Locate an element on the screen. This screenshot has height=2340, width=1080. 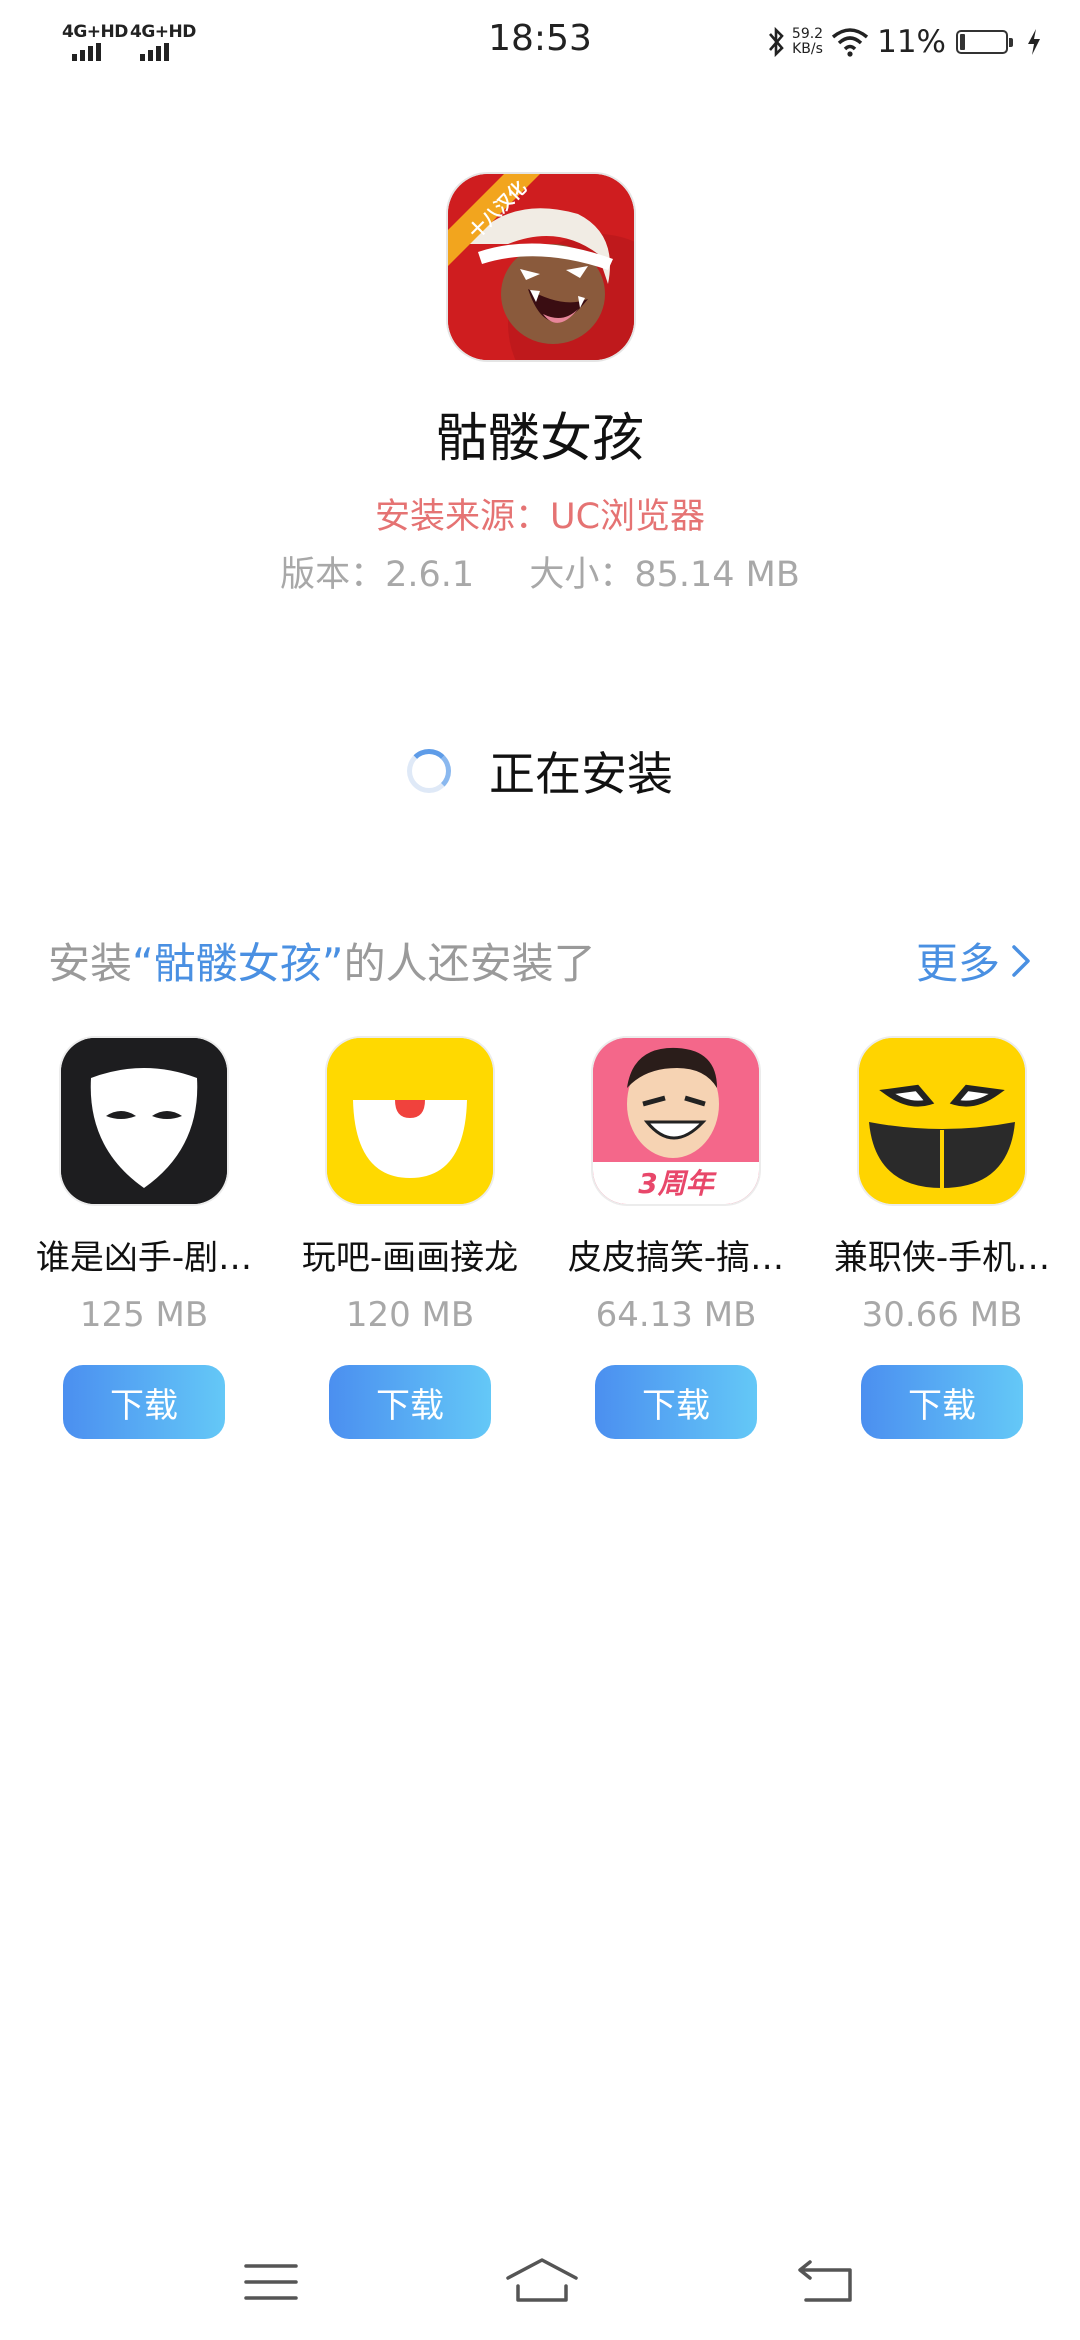
item-name: 玩吧-画画接龙 is located at coordinates (410, 1258).